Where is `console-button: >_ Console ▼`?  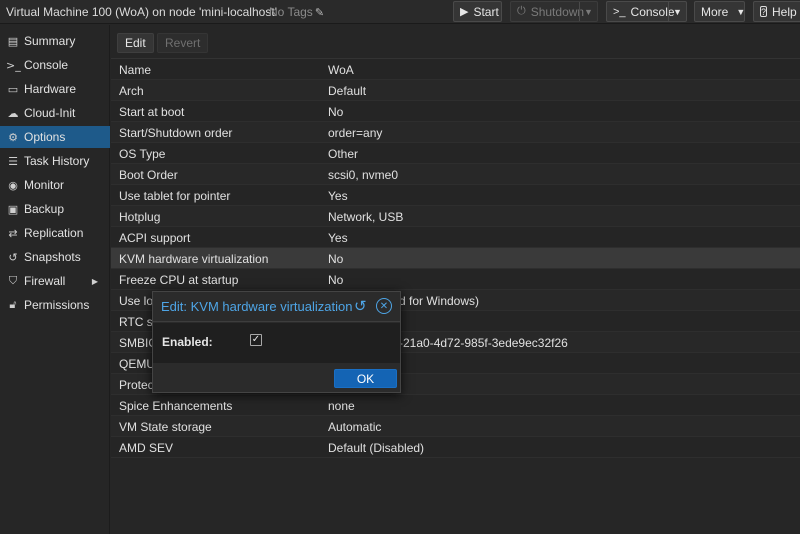
console-button: >_ Console ▼ is located at coordinates (646, 11).